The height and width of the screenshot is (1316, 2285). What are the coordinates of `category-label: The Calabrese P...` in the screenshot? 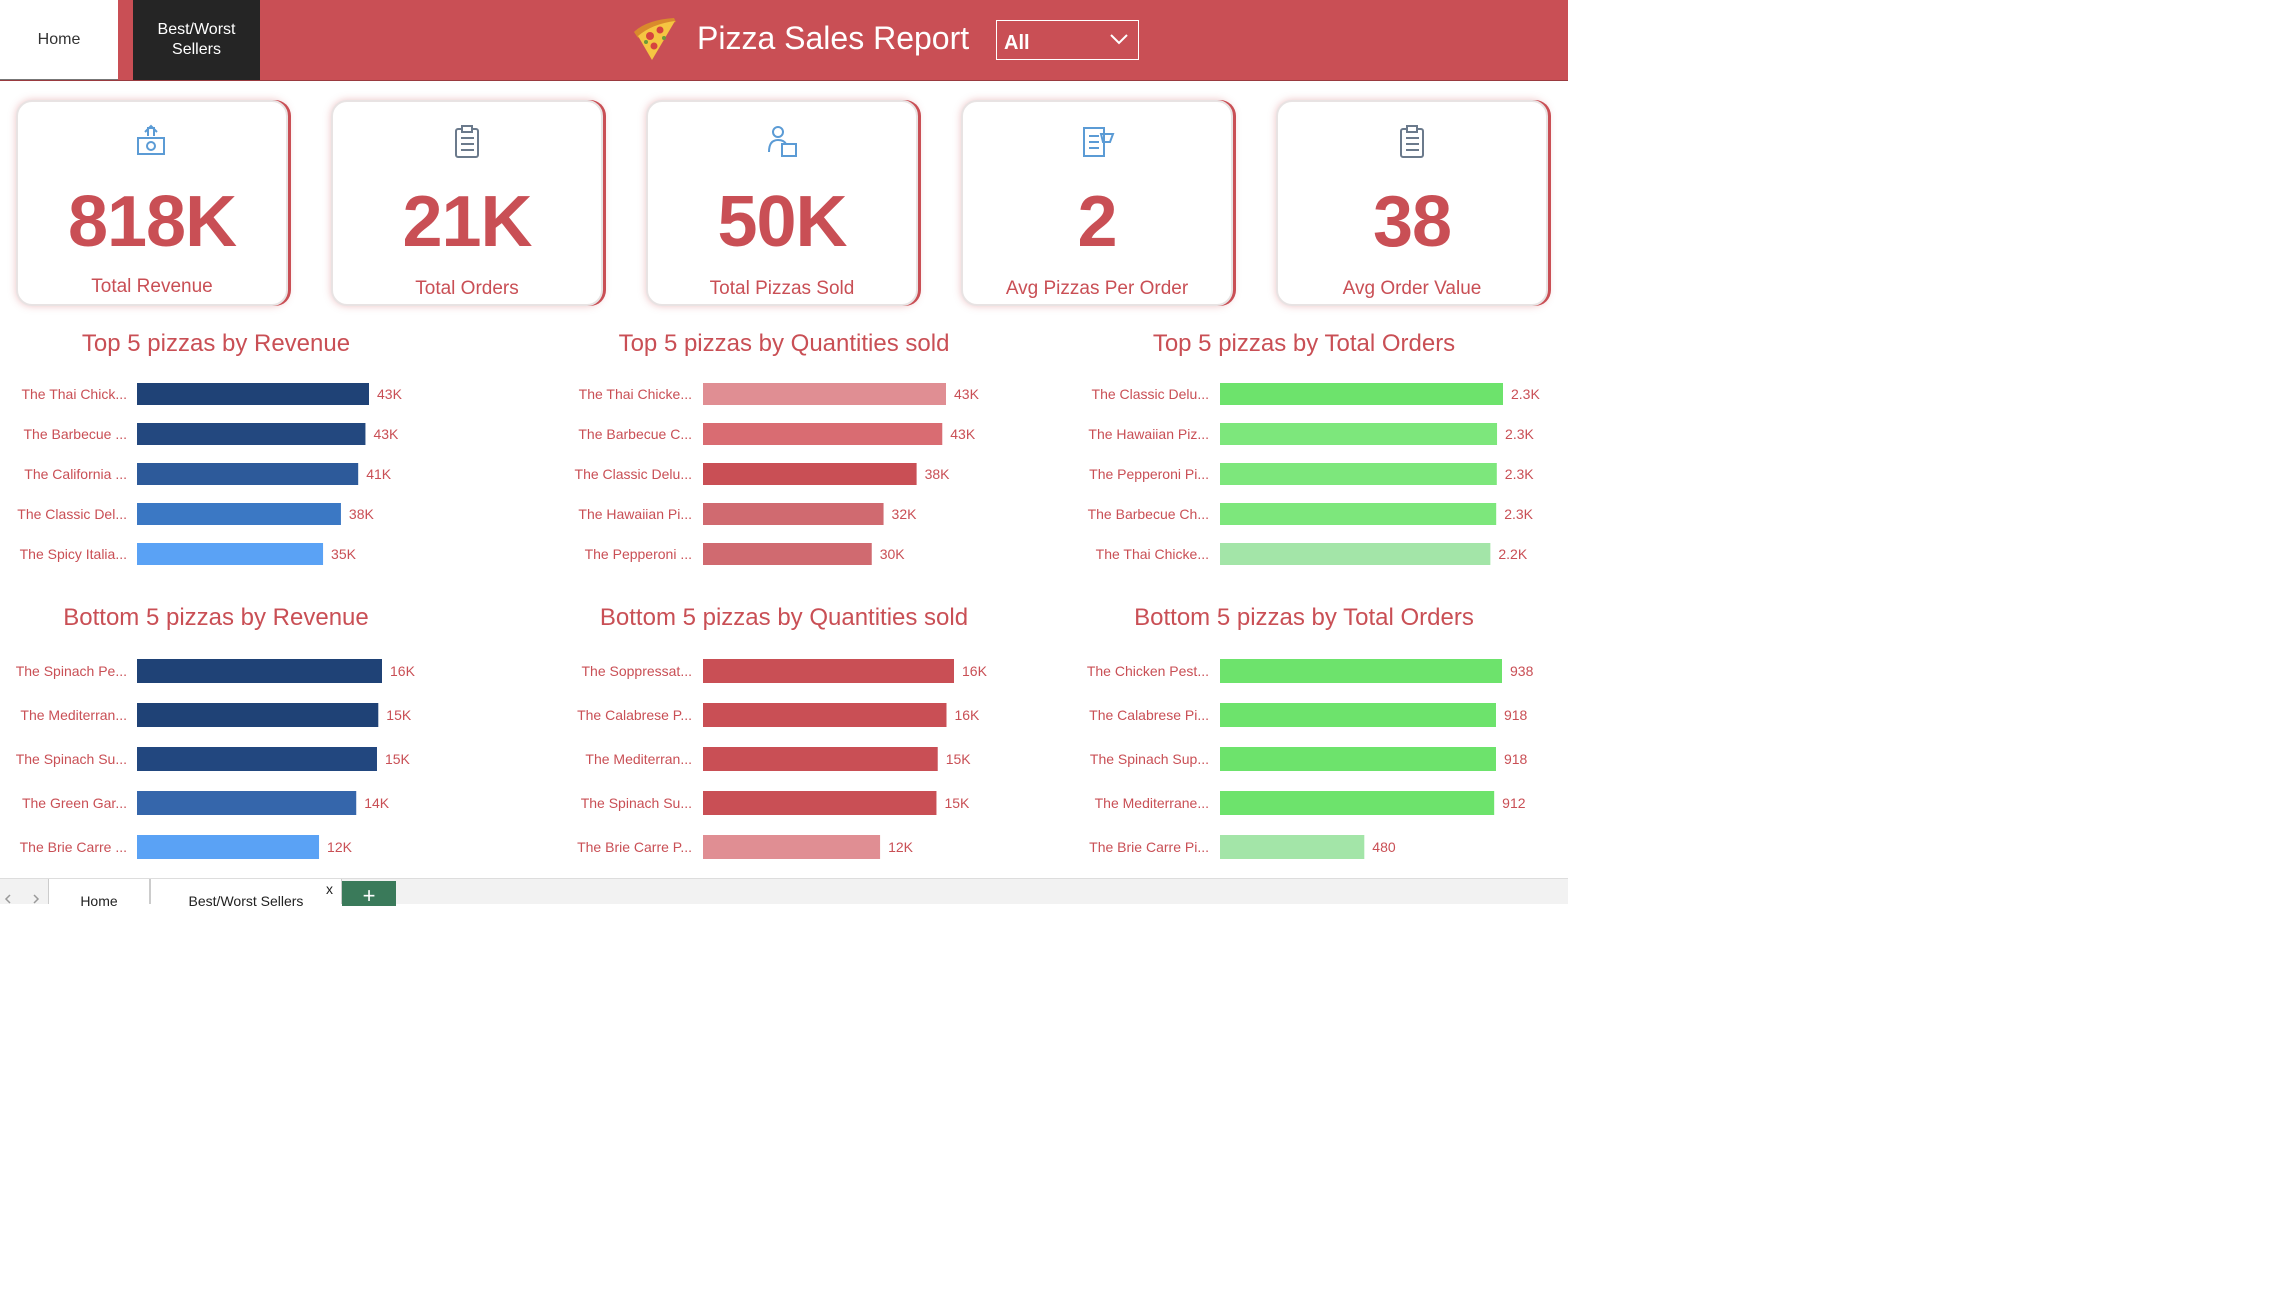 It's located at (634, 715).